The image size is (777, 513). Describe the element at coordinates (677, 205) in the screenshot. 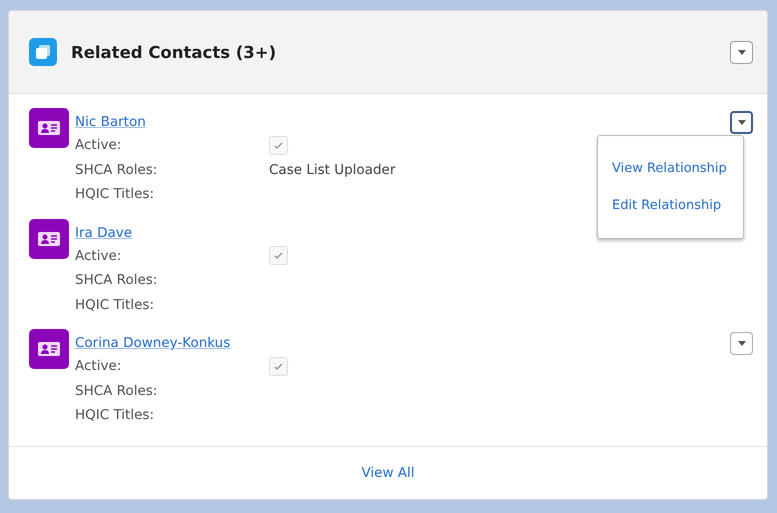

I see `menu-item: Edit Relationship` at that location.